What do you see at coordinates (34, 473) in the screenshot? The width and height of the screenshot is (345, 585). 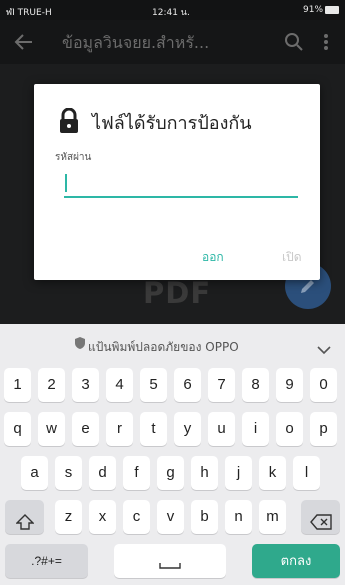 I see `key-a: a` at bounding box center [34, 473].